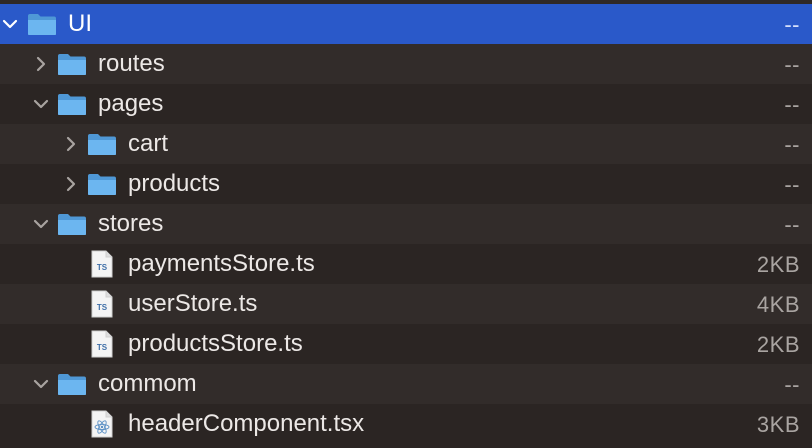 This screenshot has width=812, height=448. What do you see at coordinates (131, 103) in the screenshot?
I see `row-name: pages` at bounding box center [131, 103].